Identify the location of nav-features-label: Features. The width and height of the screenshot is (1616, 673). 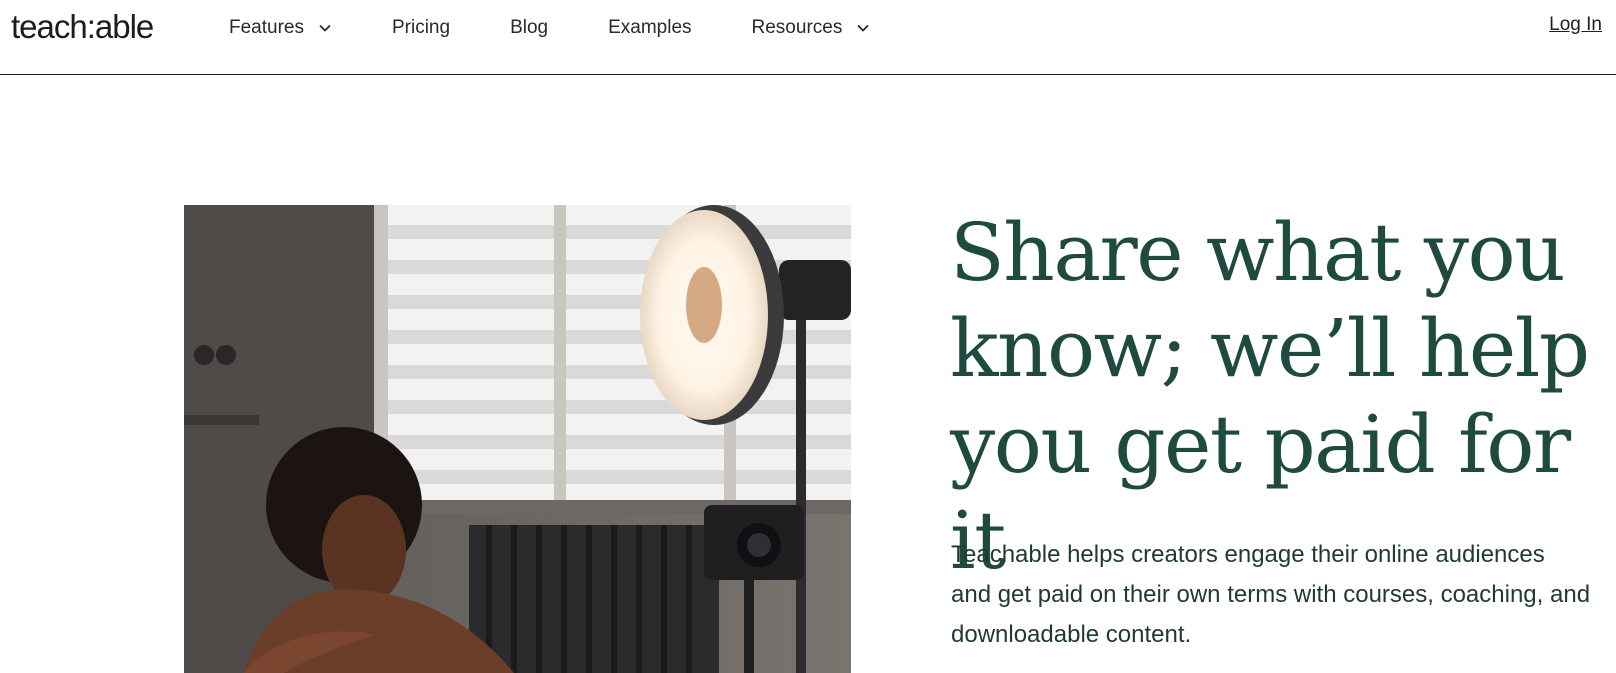
(266, 27).